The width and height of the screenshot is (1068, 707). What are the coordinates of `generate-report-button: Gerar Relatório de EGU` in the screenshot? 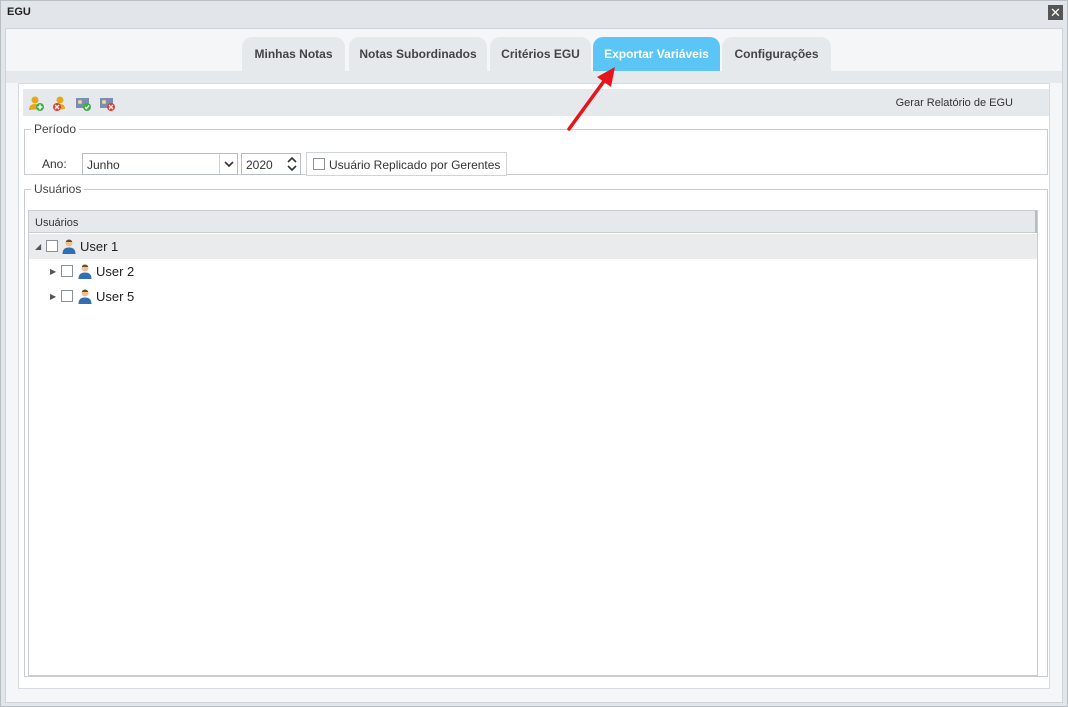 It's located at (954, 103).